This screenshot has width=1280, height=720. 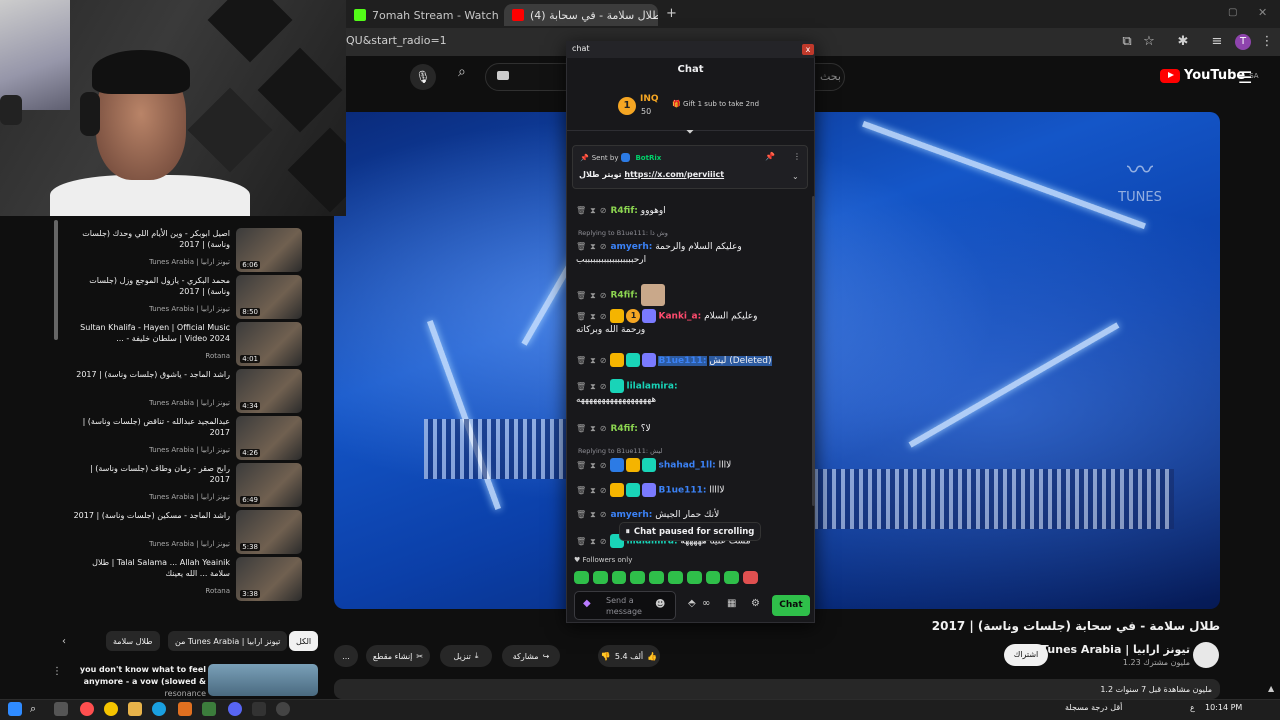 What do you see at coordinates (15, 709) in the screenshot?
I see `windows-start-icon` at bounding box center [15, 709].